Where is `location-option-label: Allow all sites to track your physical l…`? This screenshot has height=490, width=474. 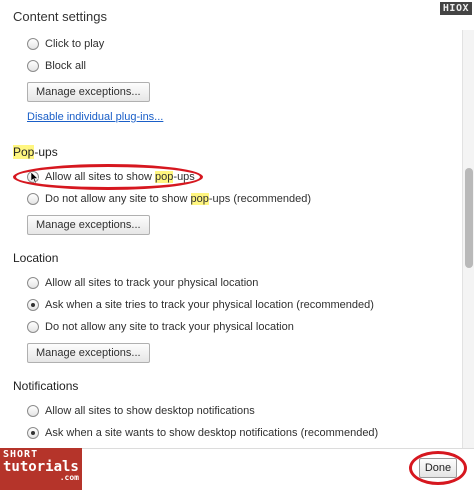 location-option-label: Allow all sites to track your physical l… is located at coordinates (152, 283).